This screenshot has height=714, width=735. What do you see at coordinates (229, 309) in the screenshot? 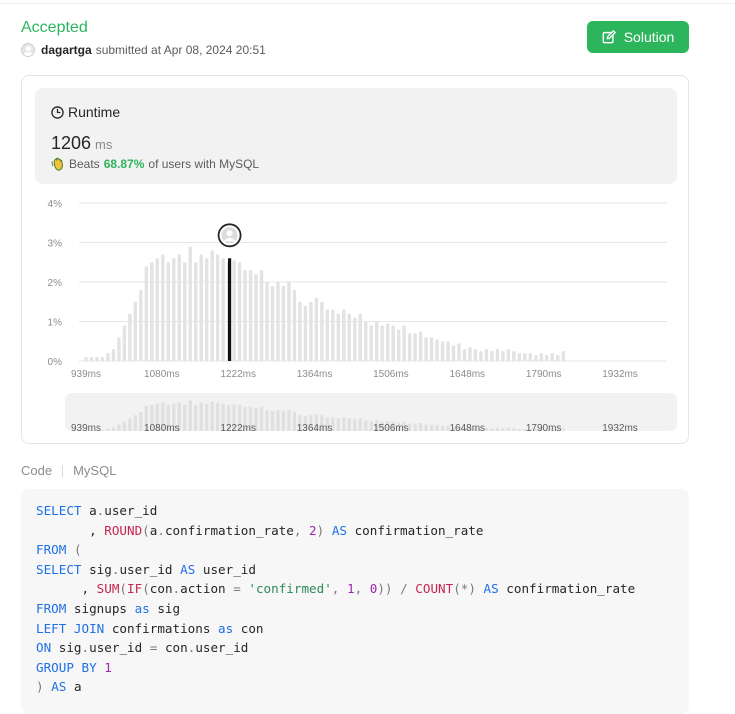
I see `highlight-bar` at bounding box center [229, 309].